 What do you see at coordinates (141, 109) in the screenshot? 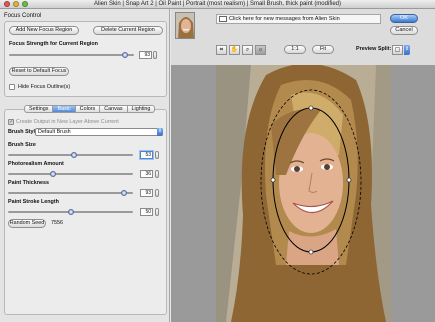
I see `tab-lighting: Lighting` at bounding box center [141, 109].